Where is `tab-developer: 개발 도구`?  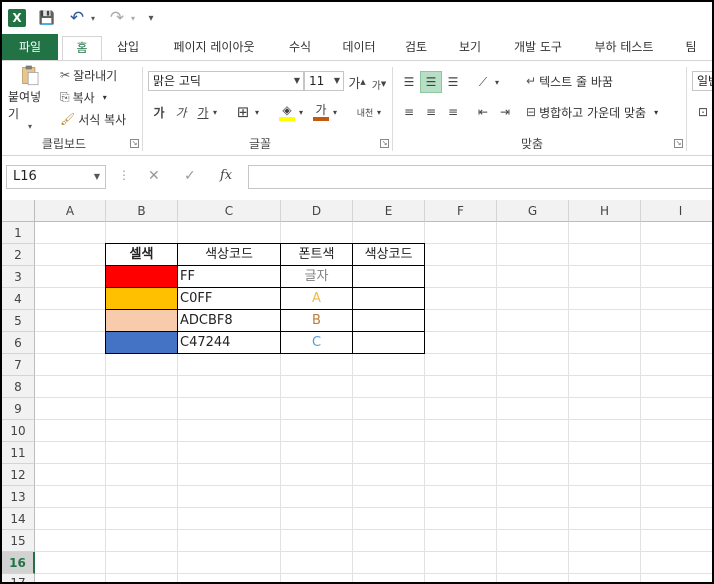 tab-developer: 개발 도구 is located at coordinates (538, 47).